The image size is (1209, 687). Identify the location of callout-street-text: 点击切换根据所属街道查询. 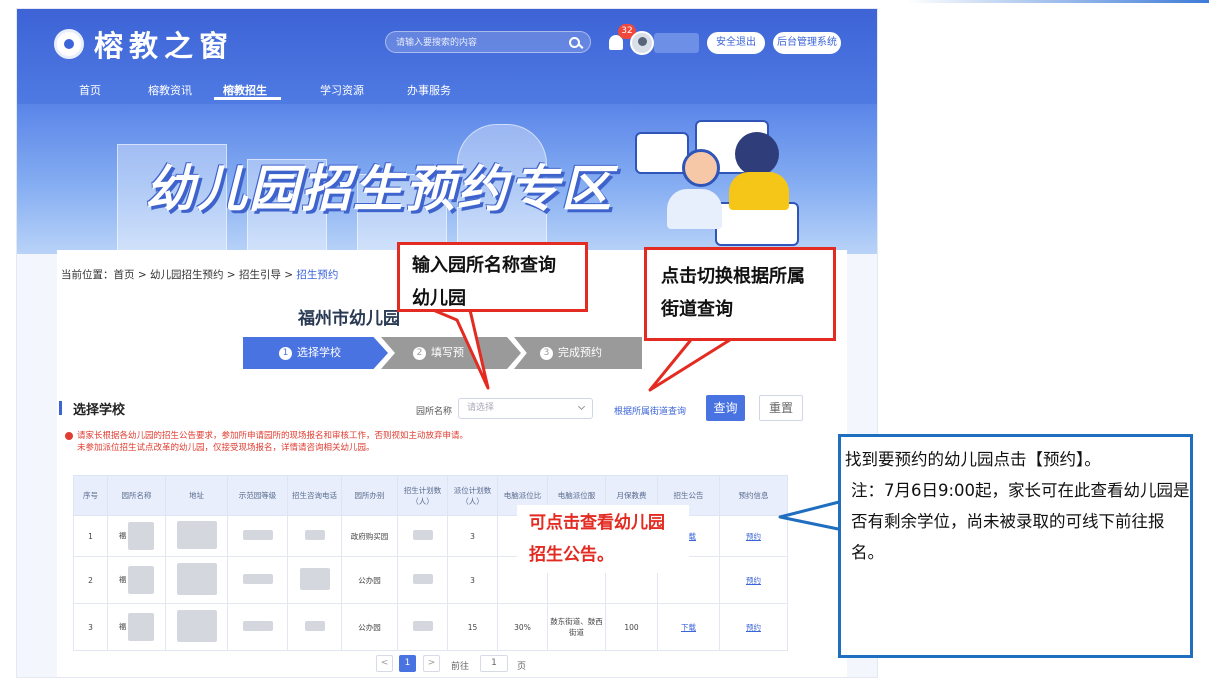
(733, 293).